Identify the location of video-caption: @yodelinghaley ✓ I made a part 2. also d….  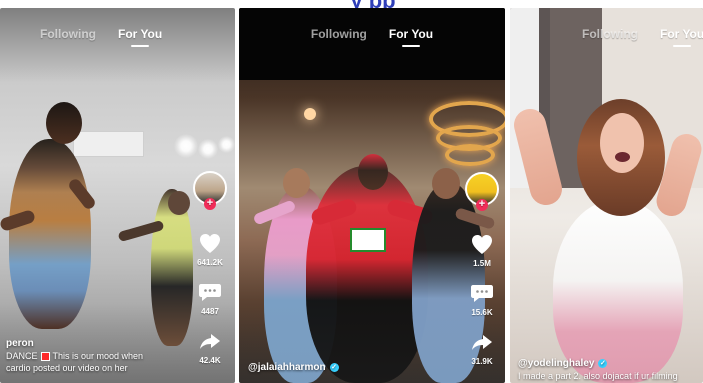
(610, 369).